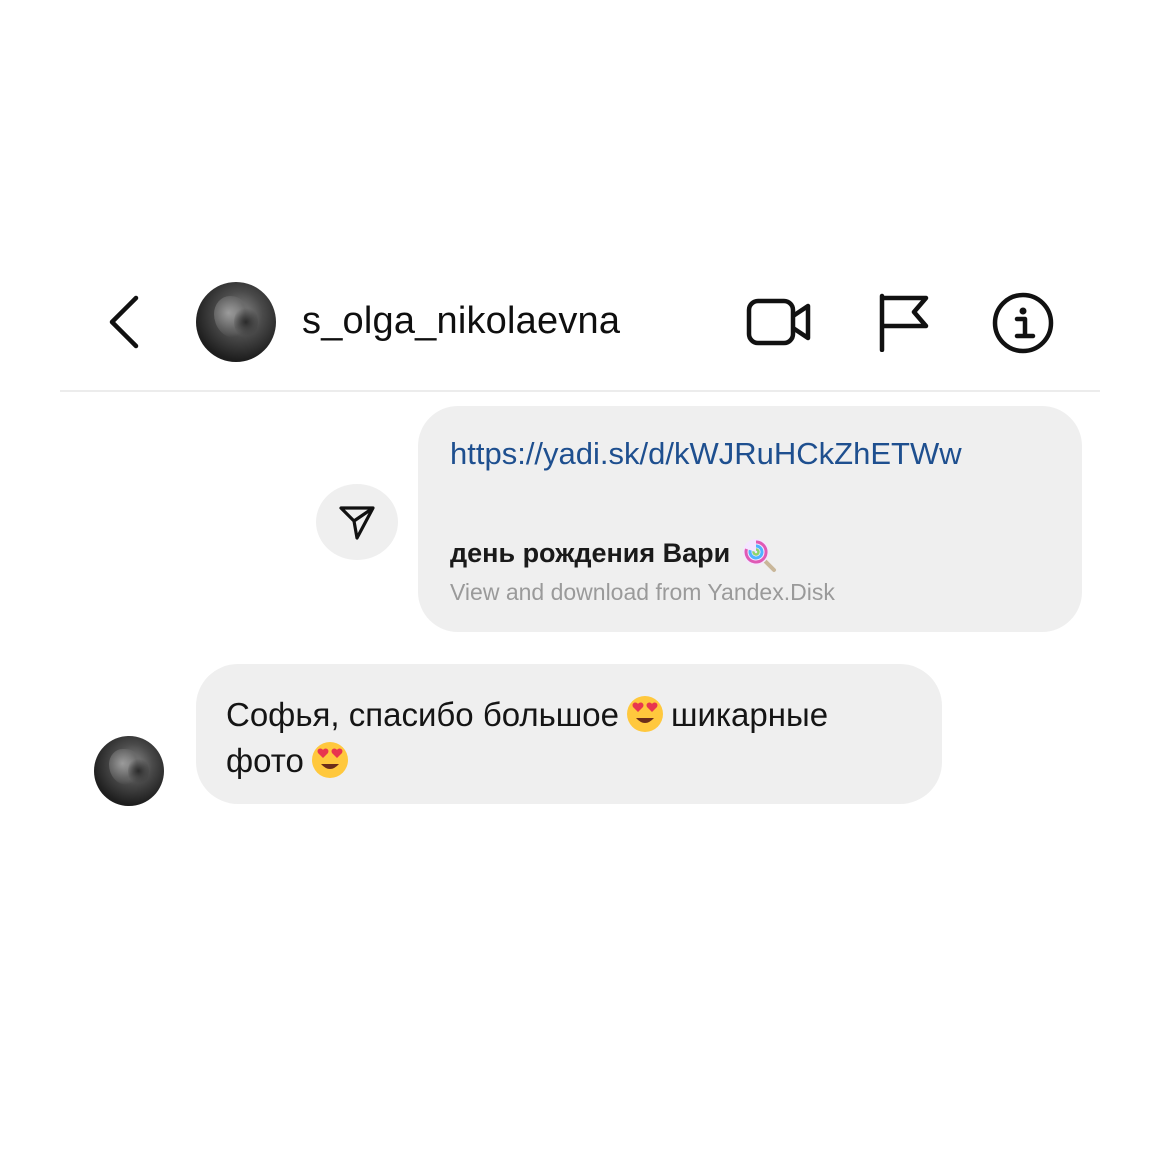  What do you see at coordinates (422, 714) in the screenshot?
I see `message-text-part: Софья, спасибо большое` at bounding box center [422, 714].